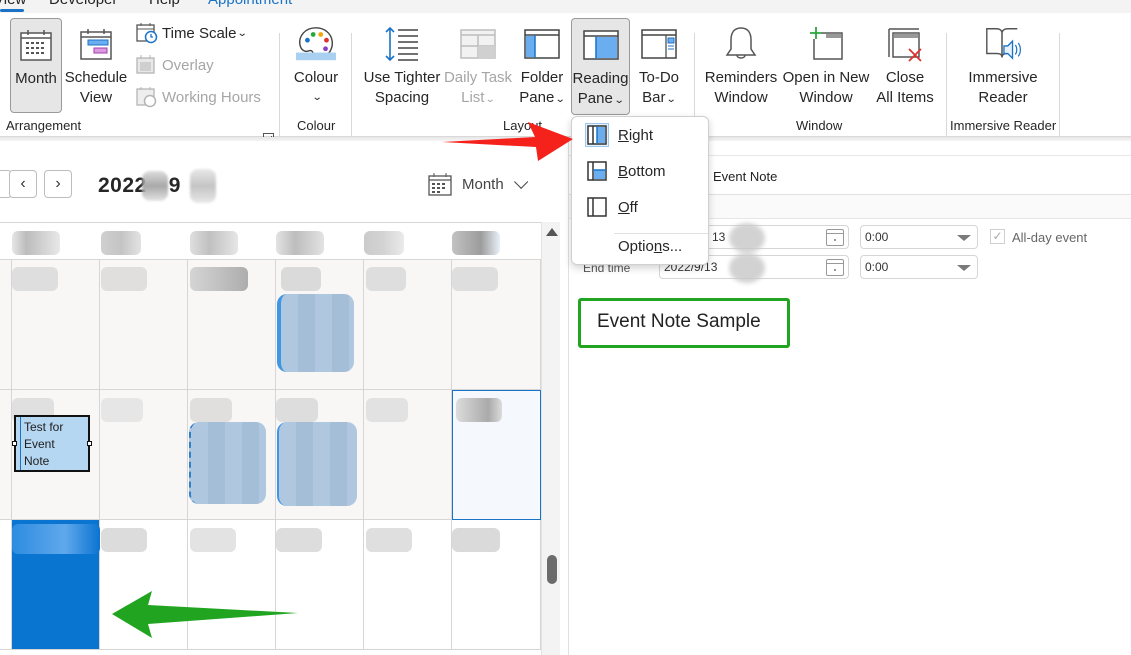 The image size is (1131, 655). What do you see at coordinates (658, 77) in the screenshot?
I see `todo-bar-label-1: To-Do` at bounding box center [658, 77].